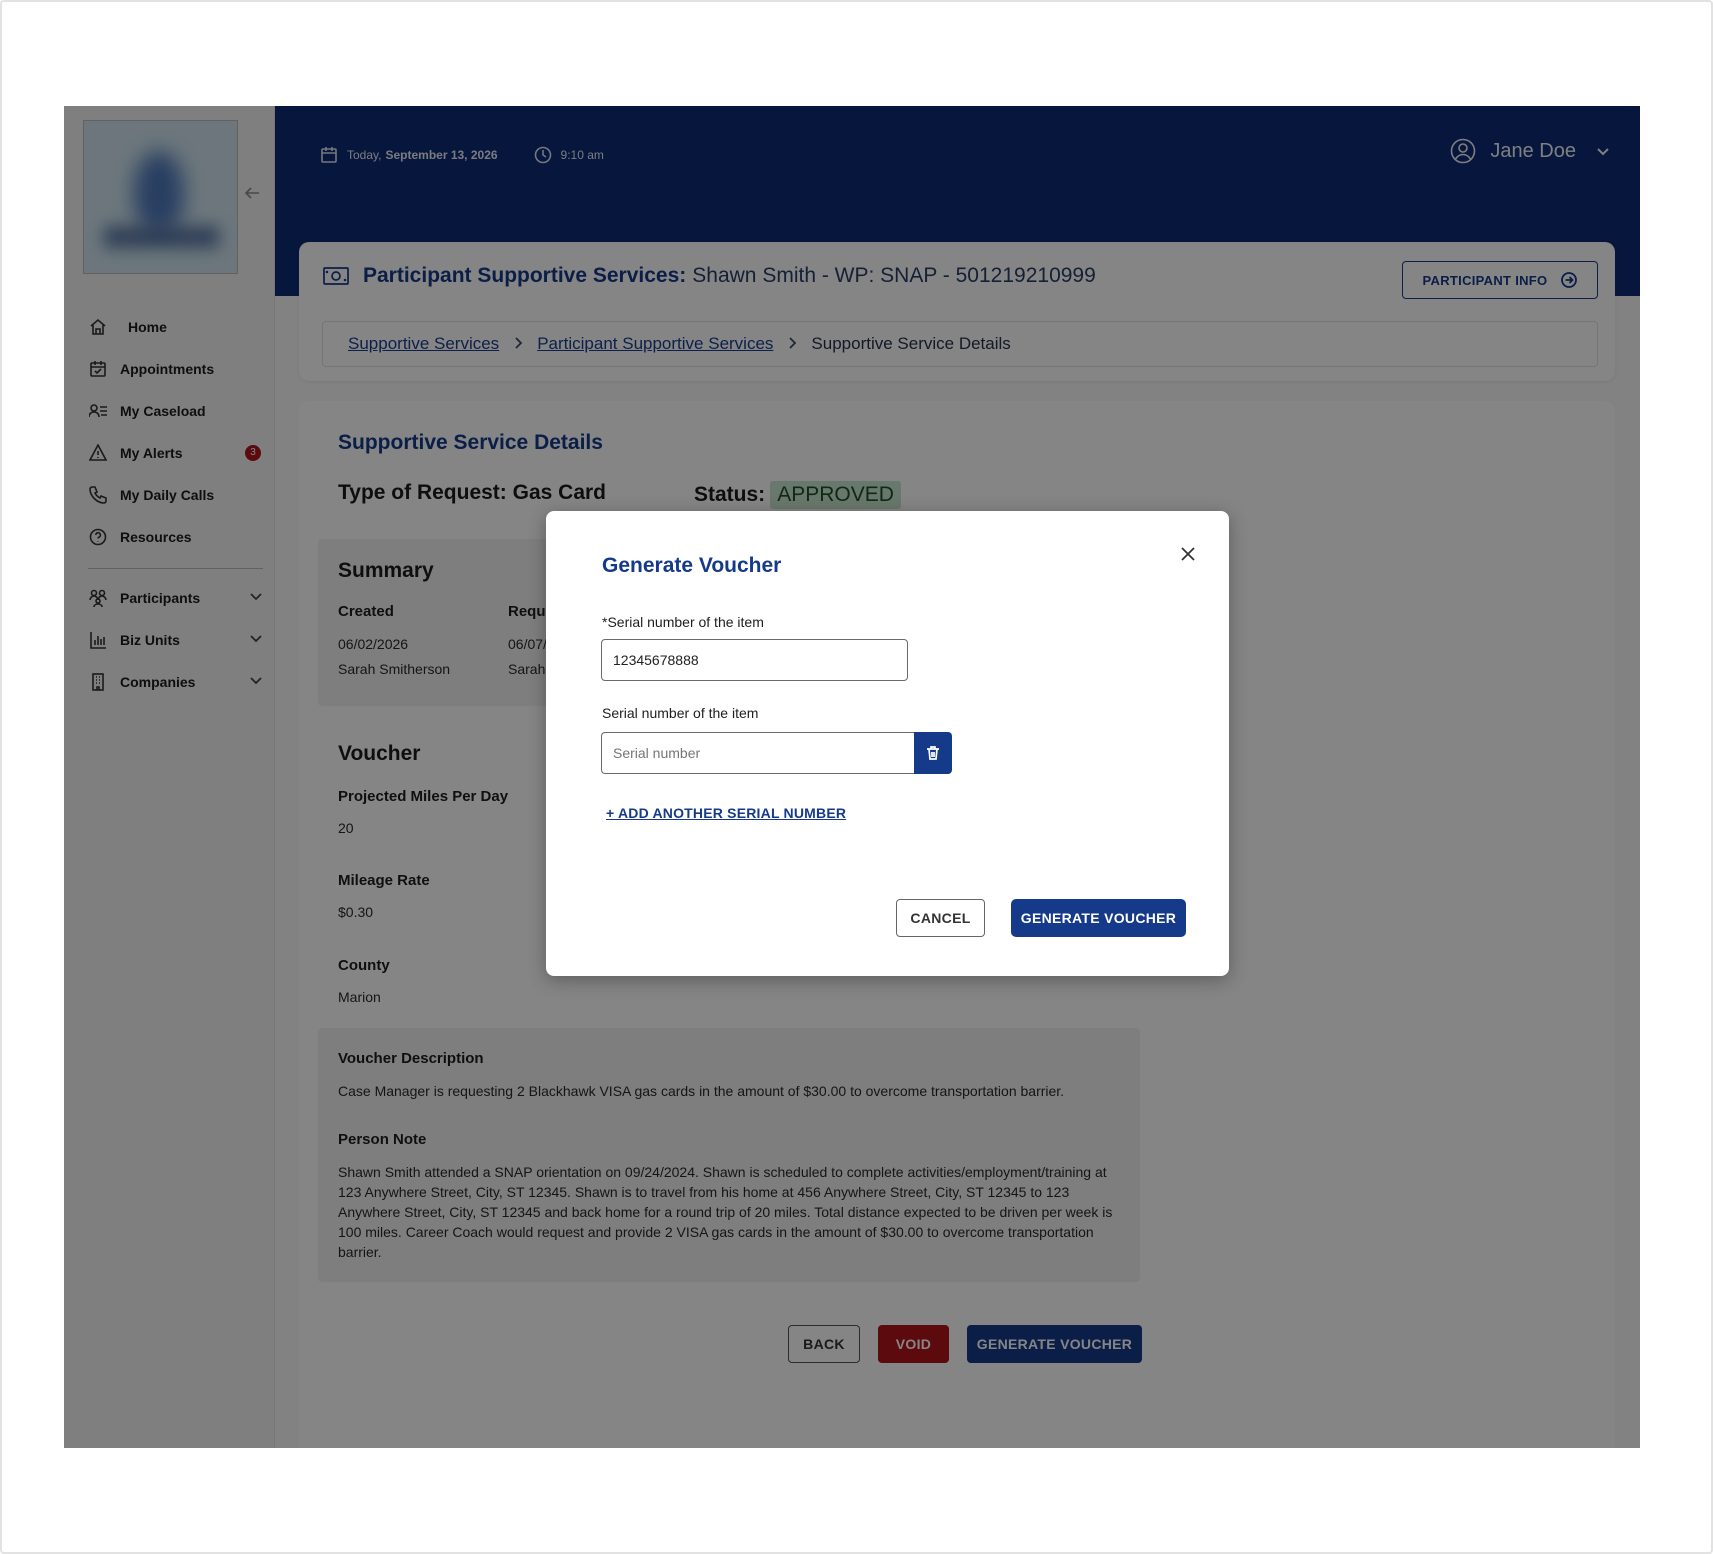 This screenshot has height=1554, width=1713. What do you see at coordinates (680, 713) in the screenshot?
I see `serial-number-label: Serial number of the item` at bounding box center [680, 713].